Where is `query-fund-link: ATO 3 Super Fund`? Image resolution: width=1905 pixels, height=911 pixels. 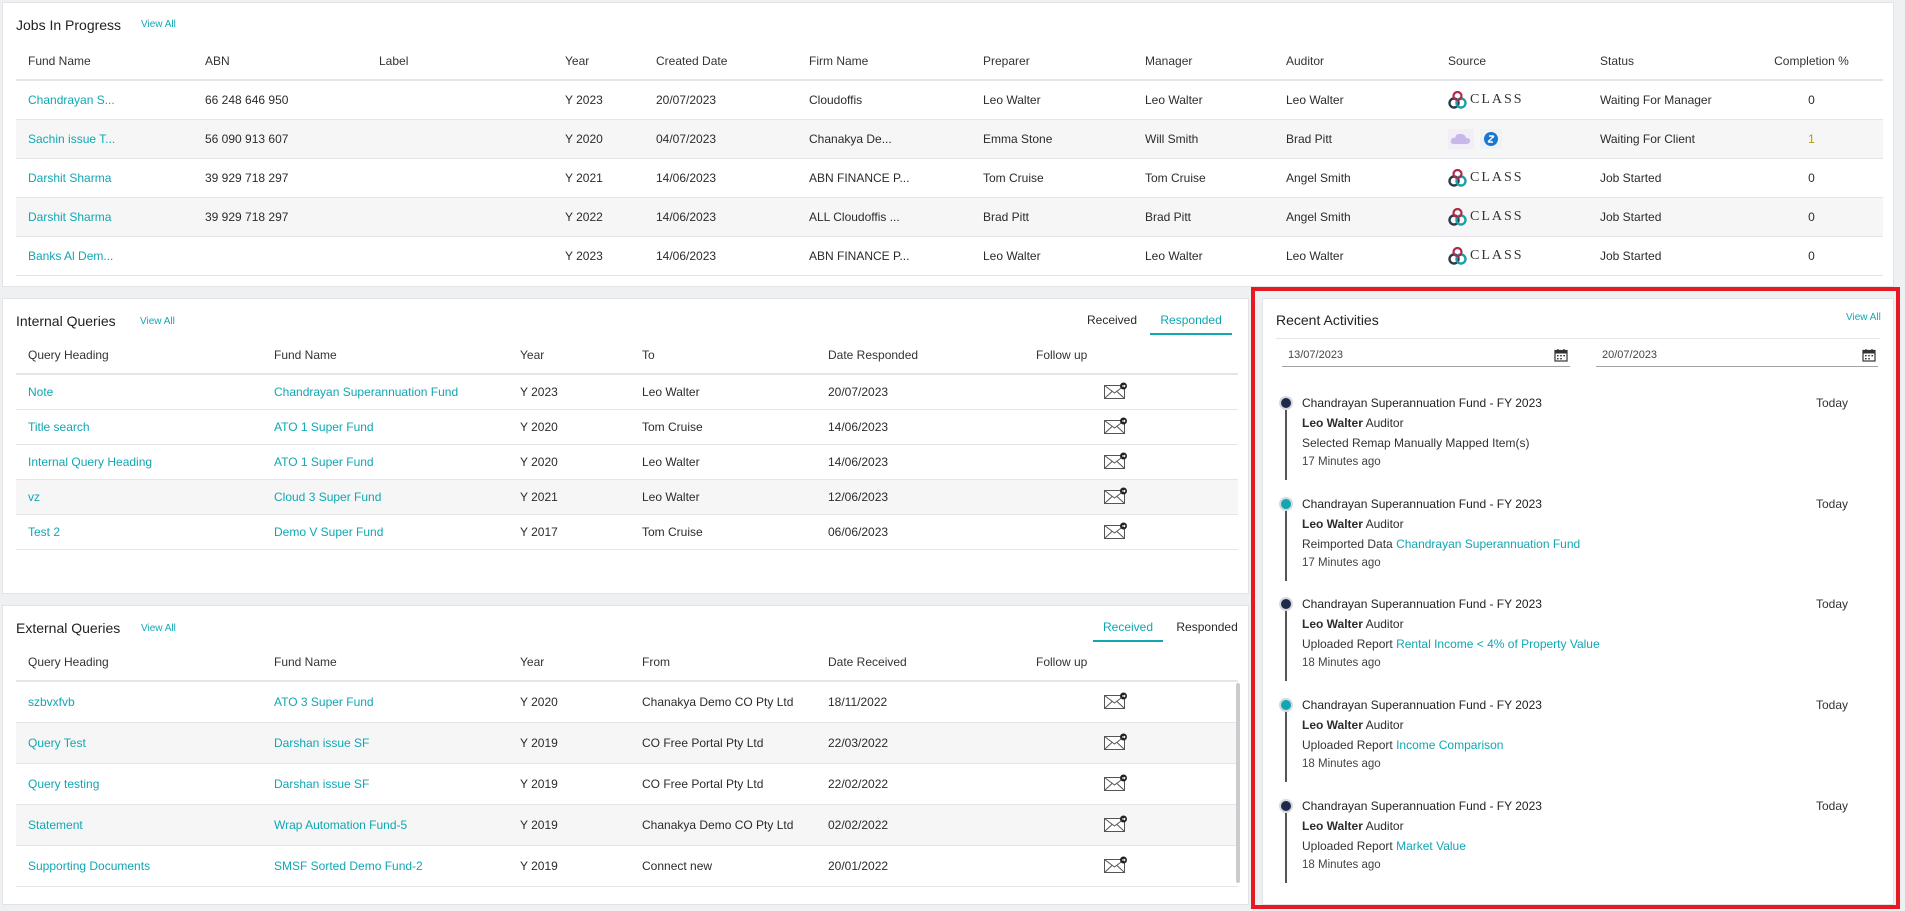
query-fund-link: ATO 3 Super Fund is located at coordinates (385, 702).